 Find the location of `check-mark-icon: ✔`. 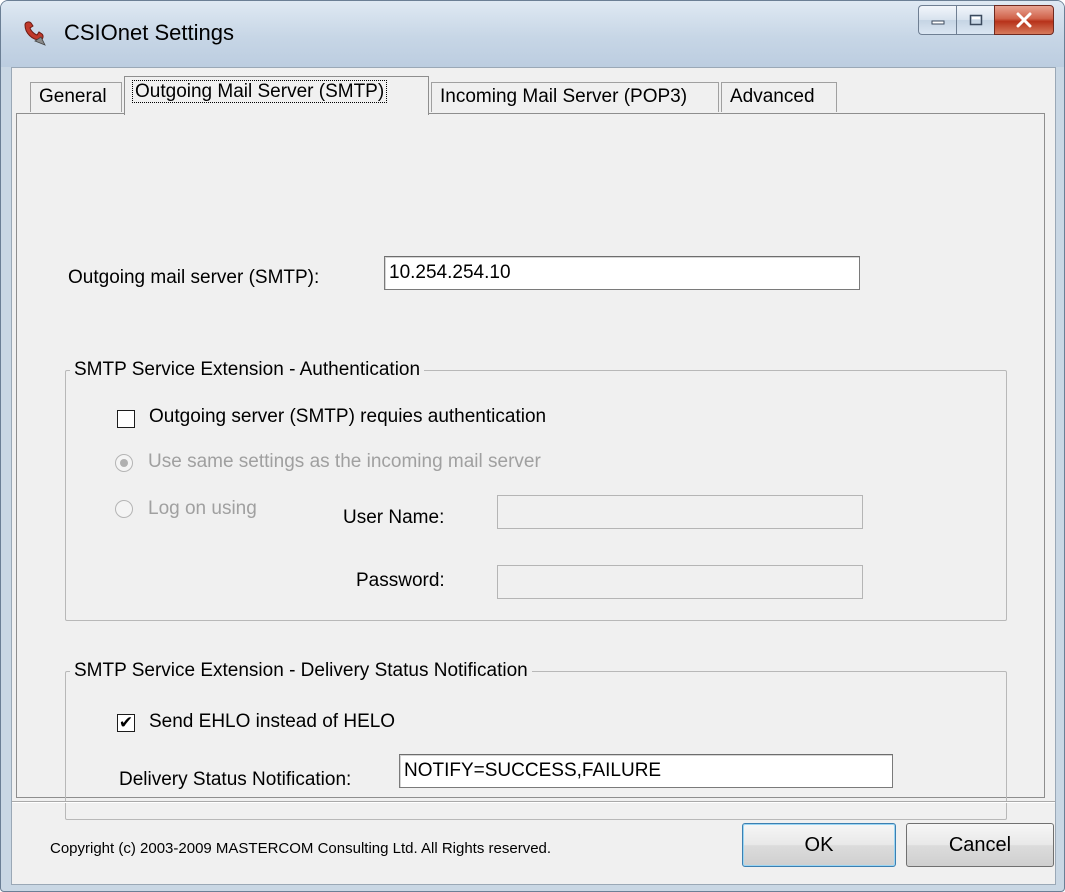

check-mark-icon: ✔ is located at coordinates (126, 722).